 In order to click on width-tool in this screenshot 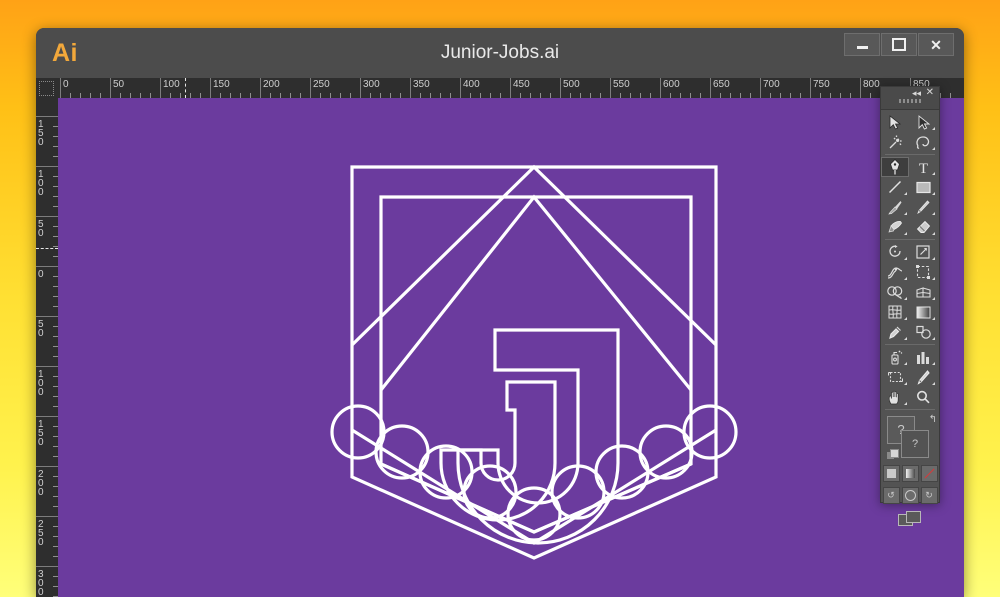, I will do `click(895, 272)`.